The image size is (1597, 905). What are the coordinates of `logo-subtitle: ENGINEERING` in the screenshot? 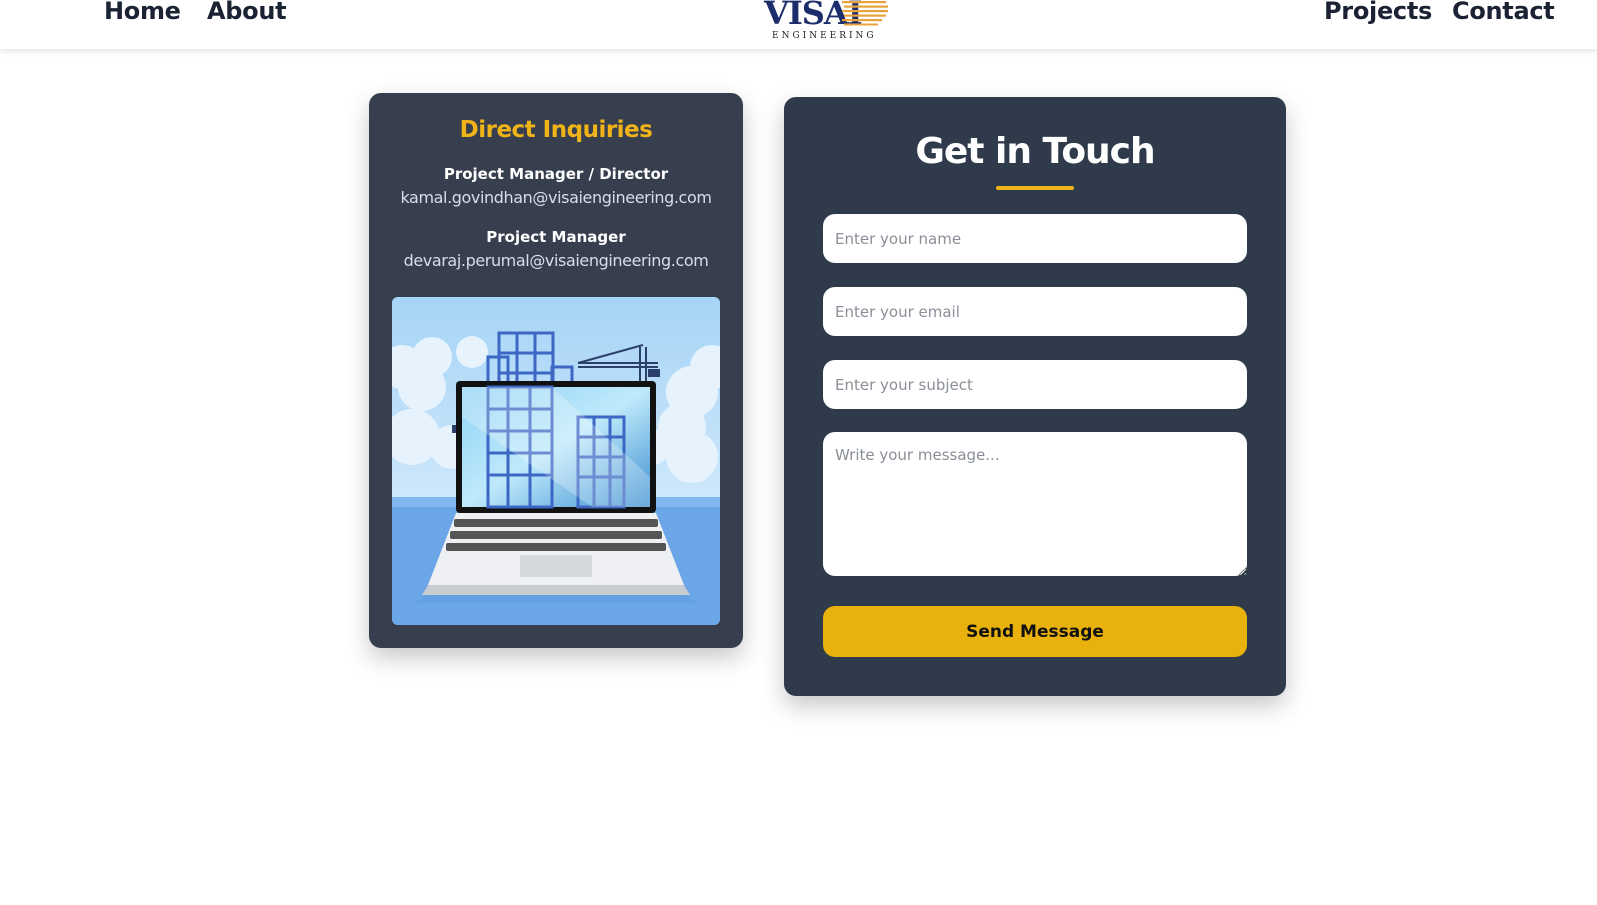 It's located at (824, 36).